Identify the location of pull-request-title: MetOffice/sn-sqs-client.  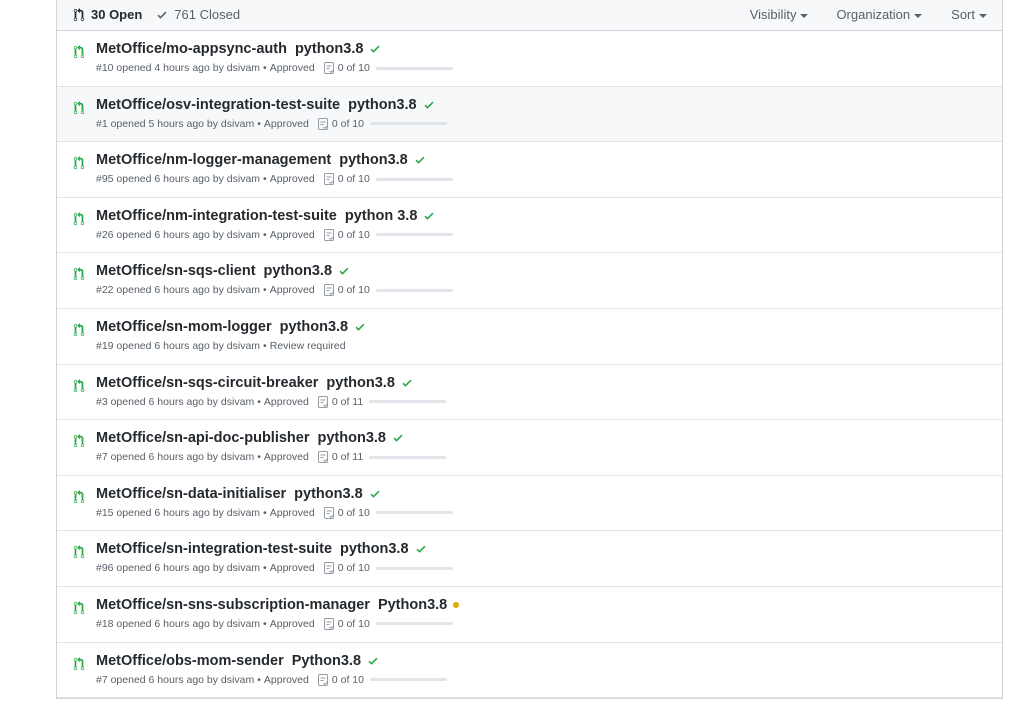
(176, 271).